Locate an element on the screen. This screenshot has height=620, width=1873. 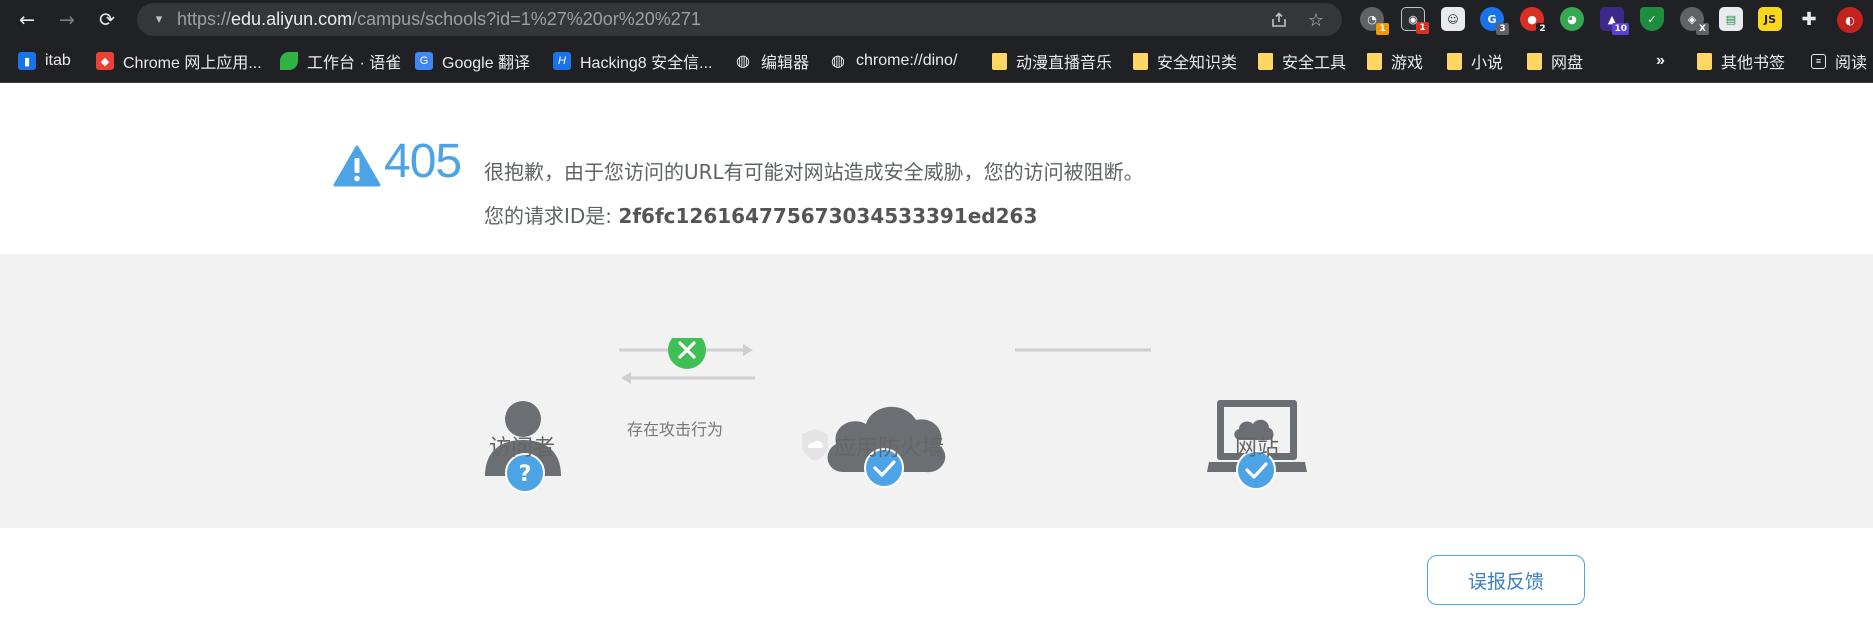
extension-10-icon: ▤ is located at coordinates (1731, 19).